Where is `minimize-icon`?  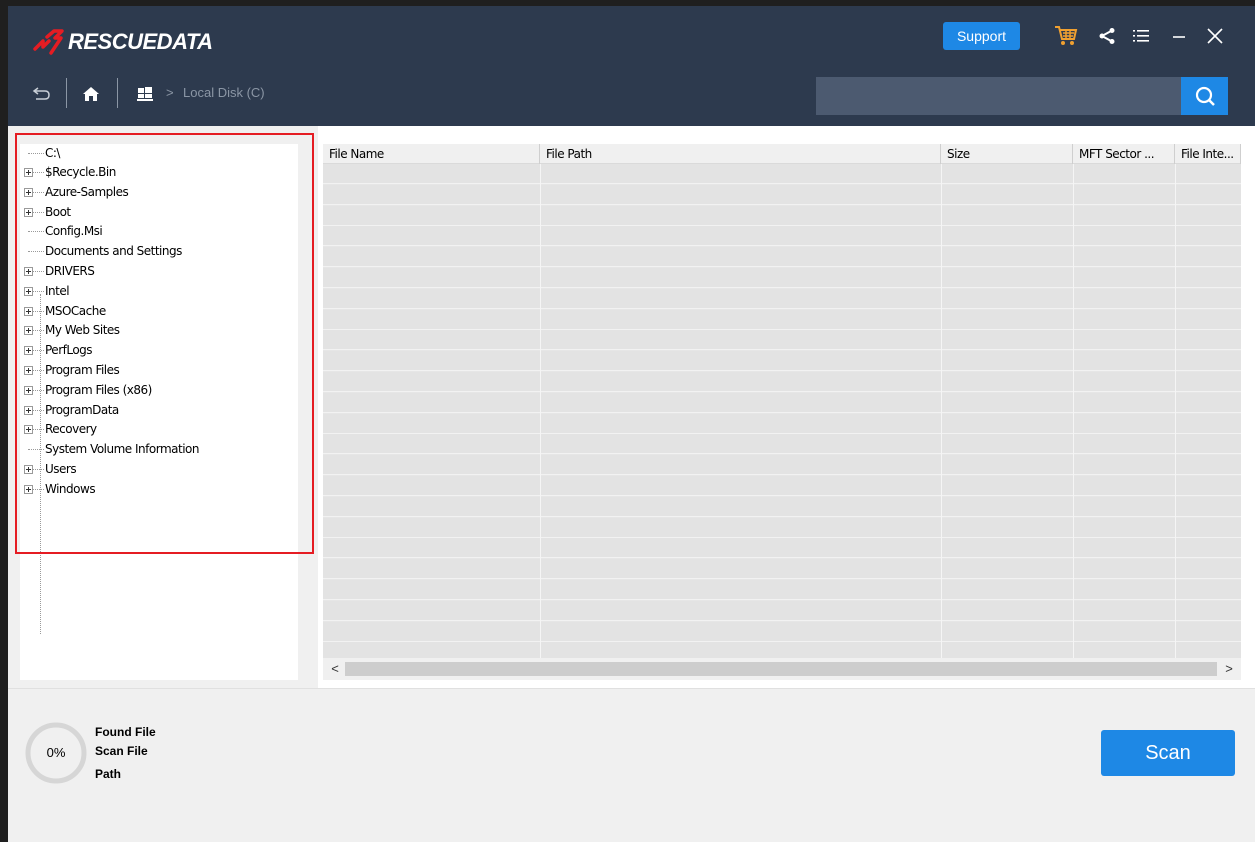 minimize-icon is located at coordinates (1179, 36).